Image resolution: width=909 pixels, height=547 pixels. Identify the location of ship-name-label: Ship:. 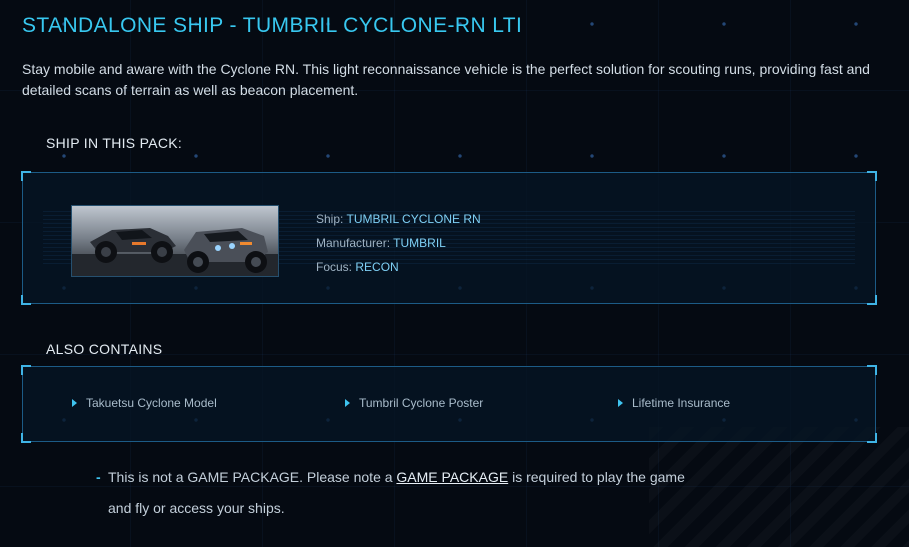
(330, 219).